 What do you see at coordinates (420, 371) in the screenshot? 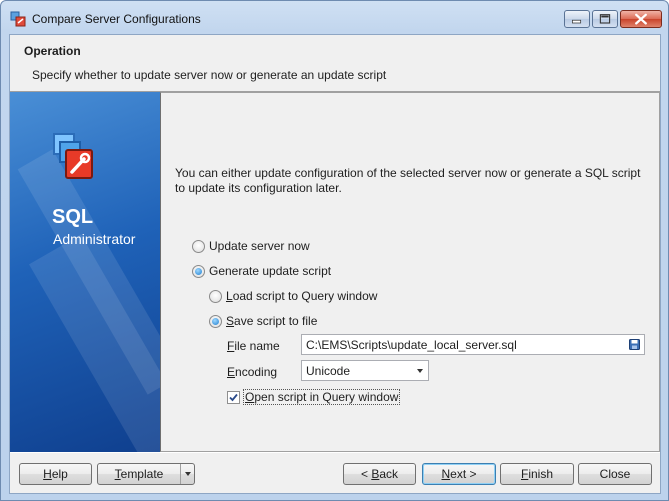
I see `chevron-down-icon` at bounding box center [420, 371].